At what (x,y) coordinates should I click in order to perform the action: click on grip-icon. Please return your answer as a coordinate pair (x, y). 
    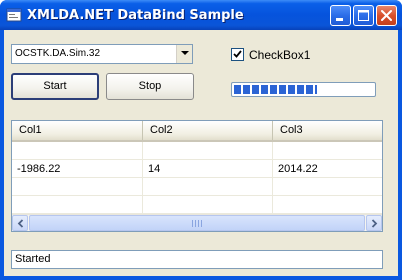
    Looking at the image, I should click on (197, 223).